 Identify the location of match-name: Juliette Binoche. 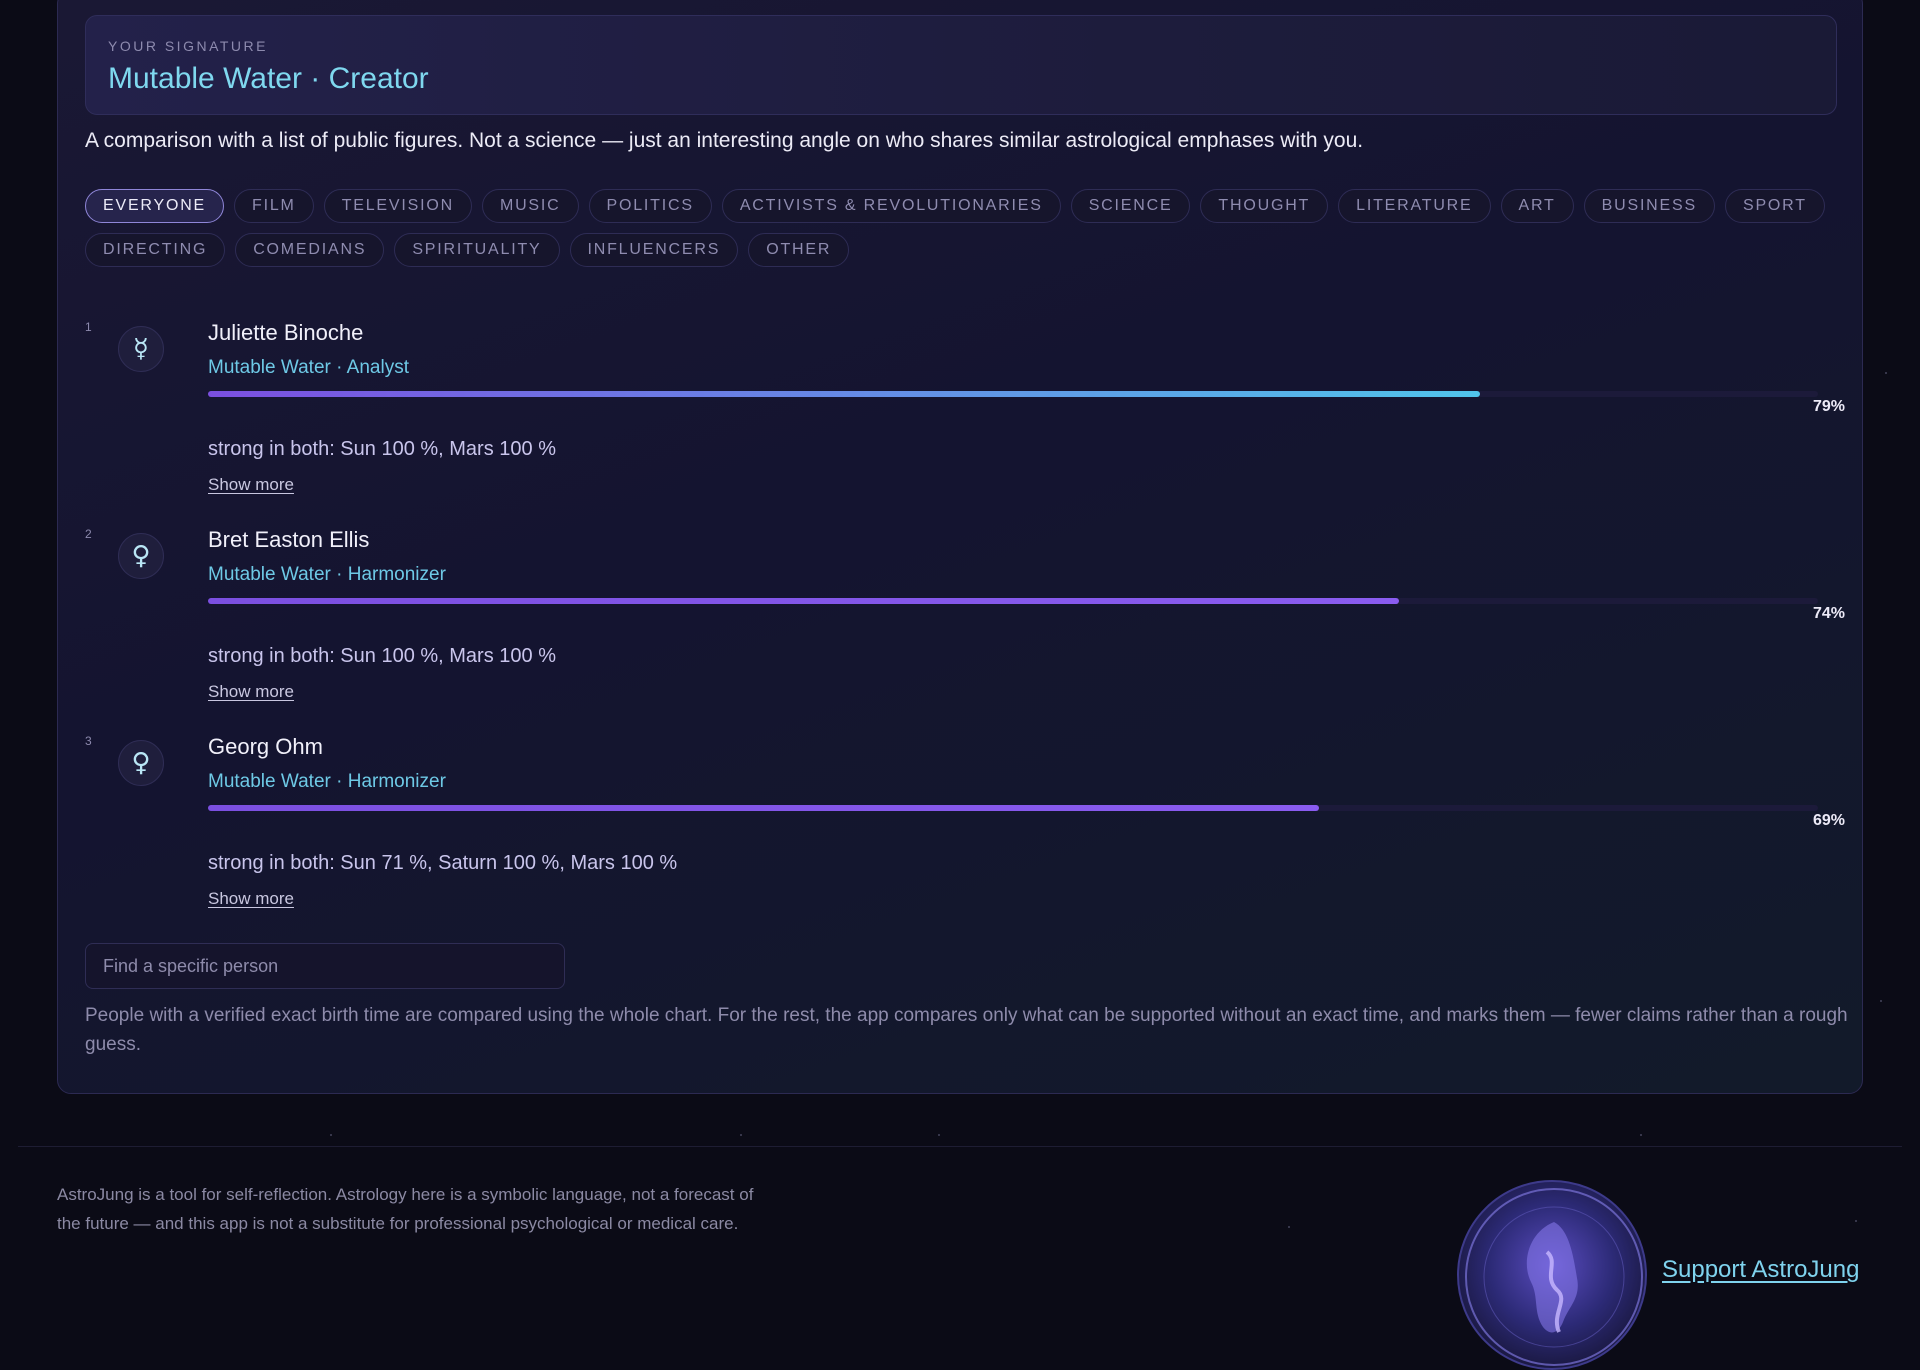
(285, 333).